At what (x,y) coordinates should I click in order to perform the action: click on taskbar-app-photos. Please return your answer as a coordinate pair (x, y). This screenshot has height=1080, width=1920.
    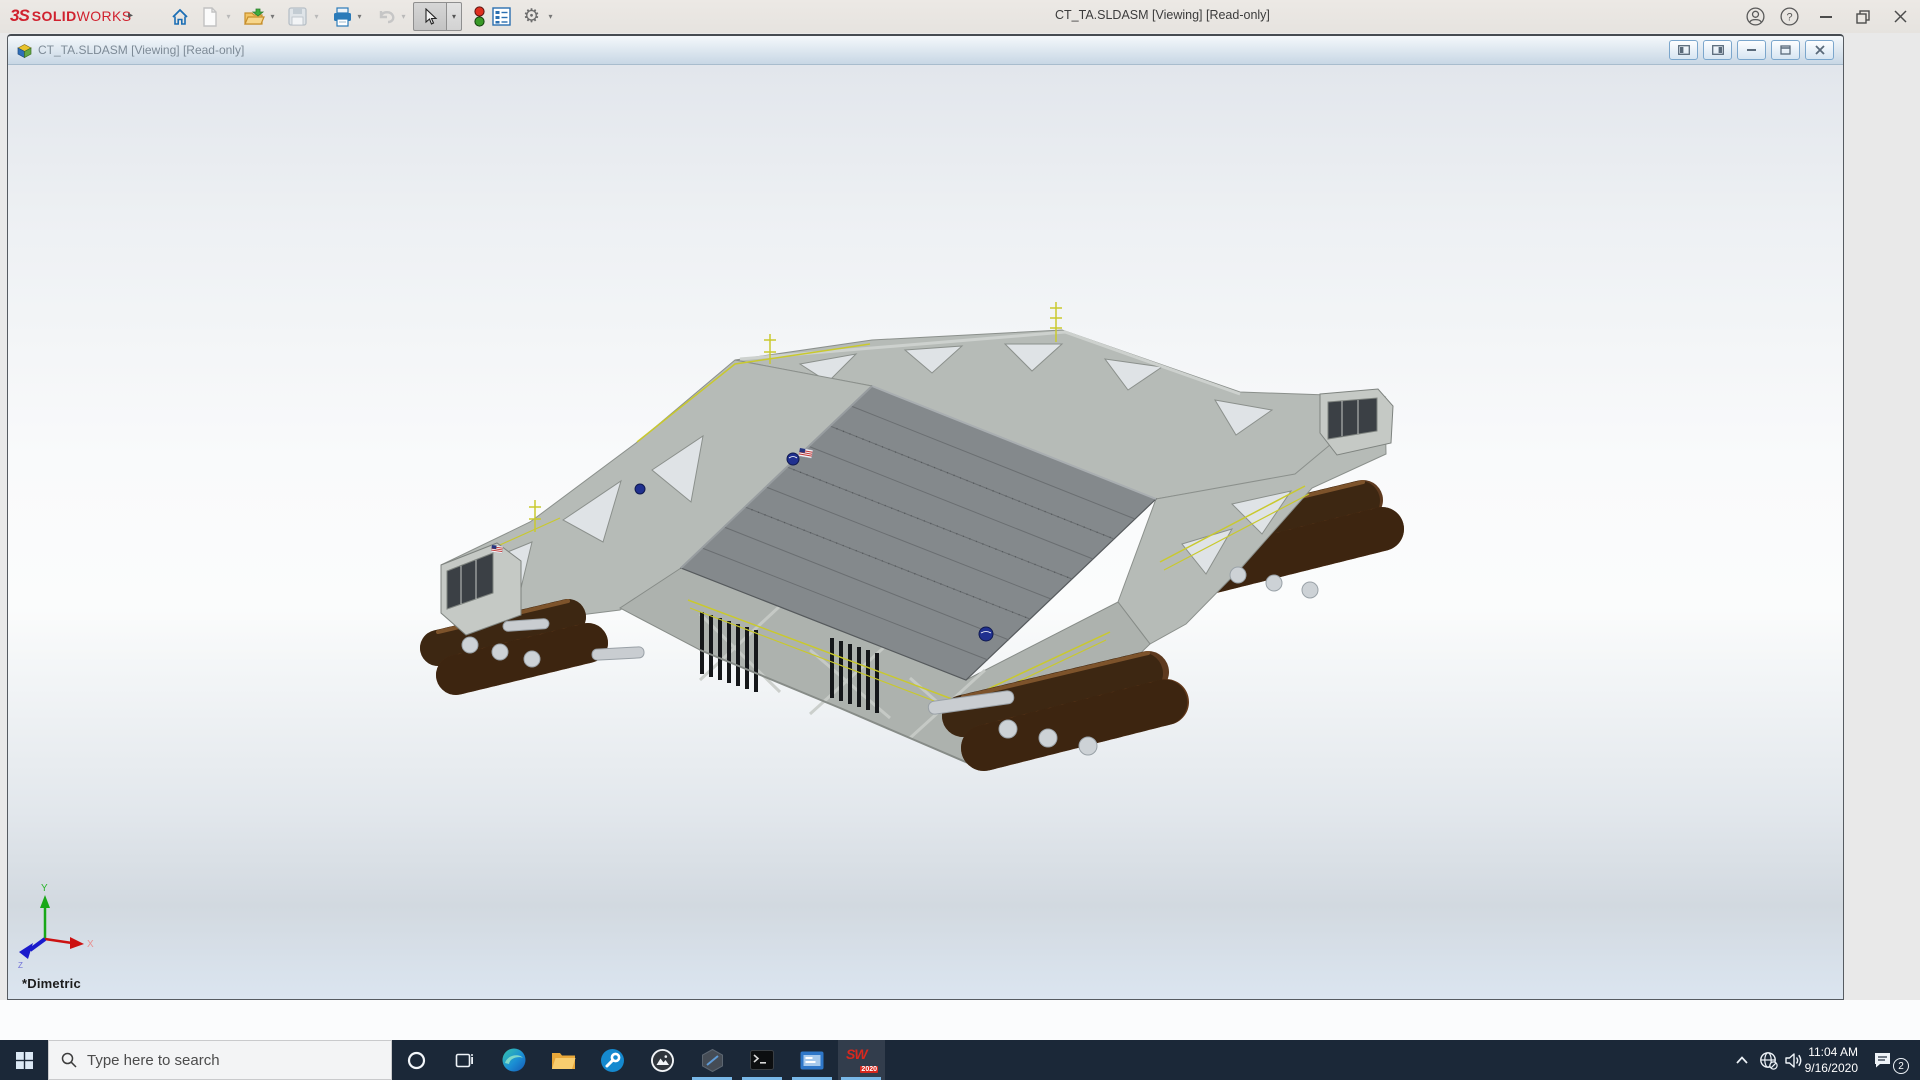
    Looking at the image, I should click on (662, 1060).